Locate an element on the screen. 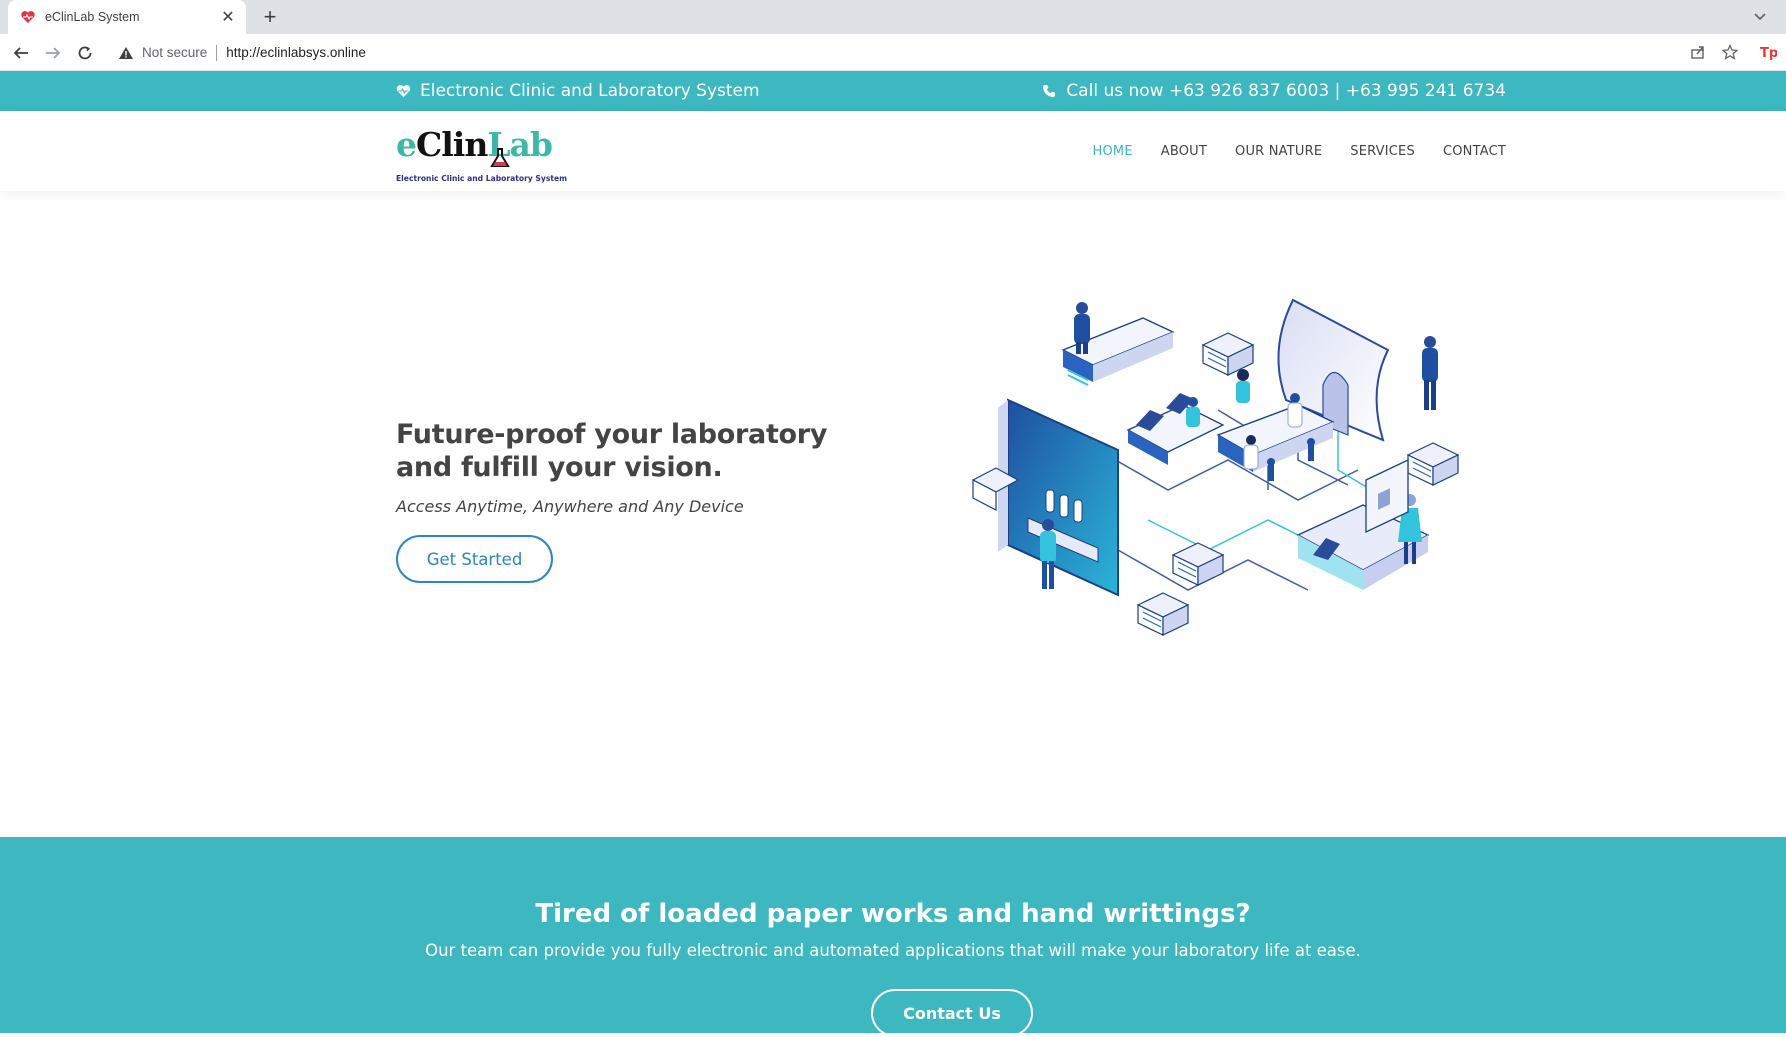  logo-subtitle: Electronic Clinic and Laboratory System is located at coordinates (482, 178).